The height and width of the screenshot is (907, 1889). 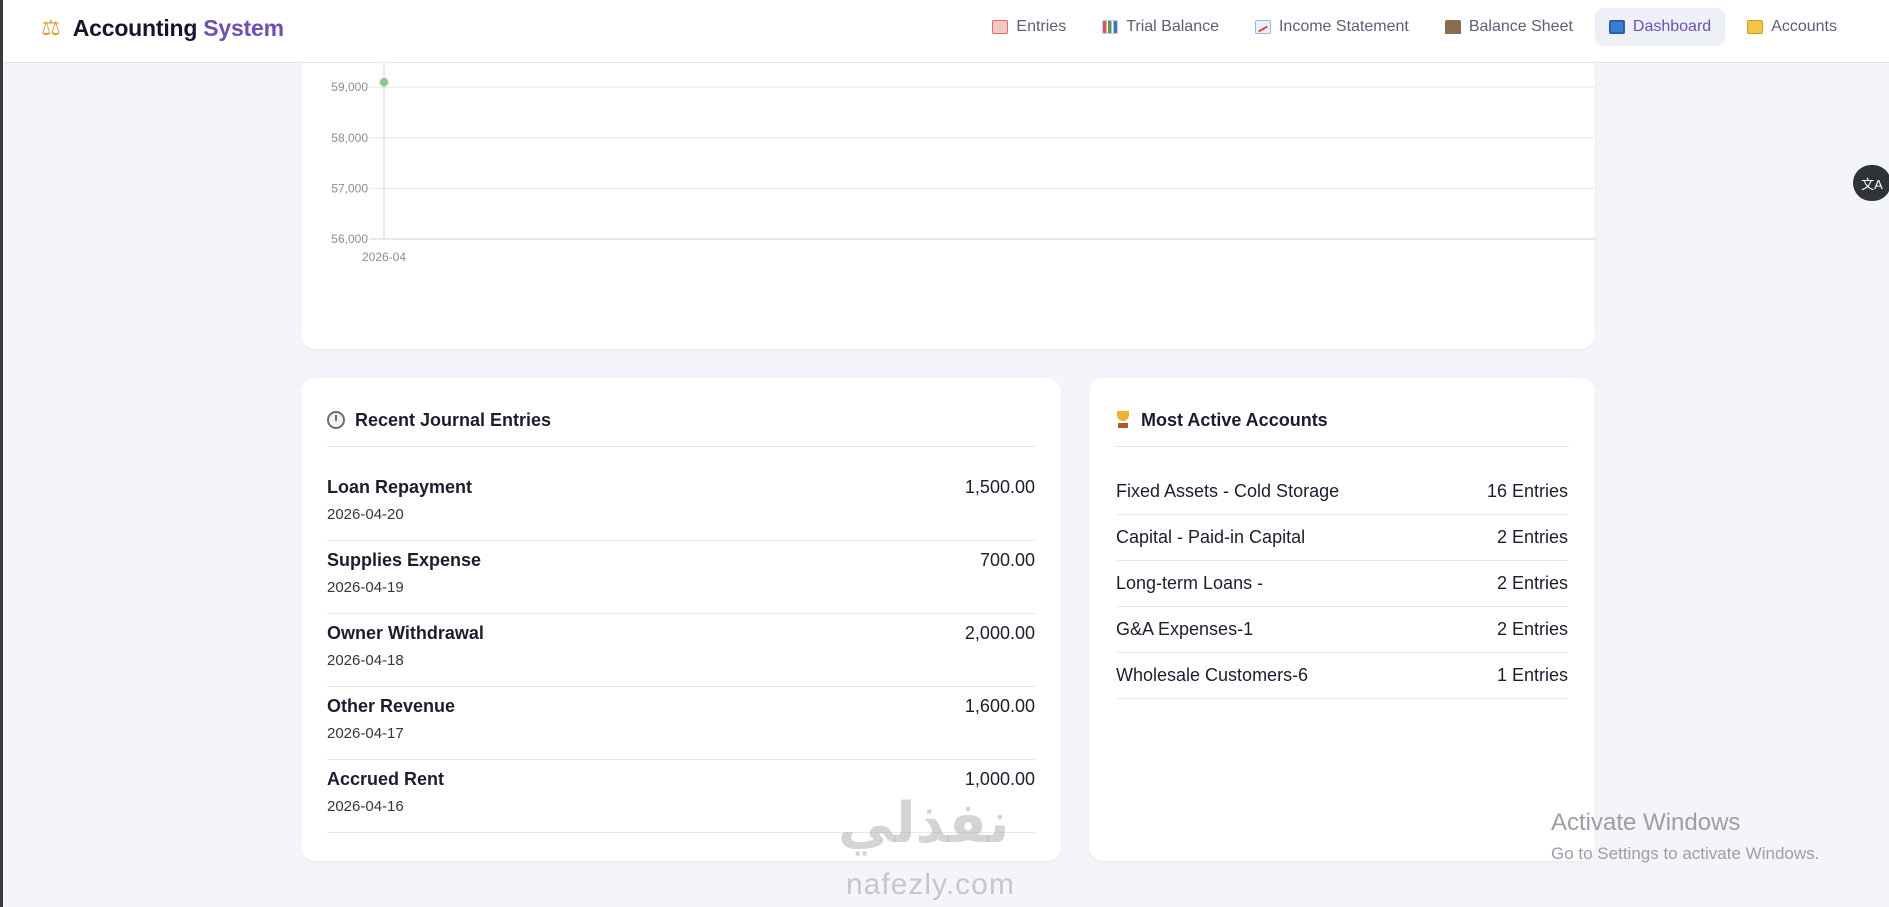 I want to click on account-name: G&A Expenses-1, so click(x=1185, y=629).